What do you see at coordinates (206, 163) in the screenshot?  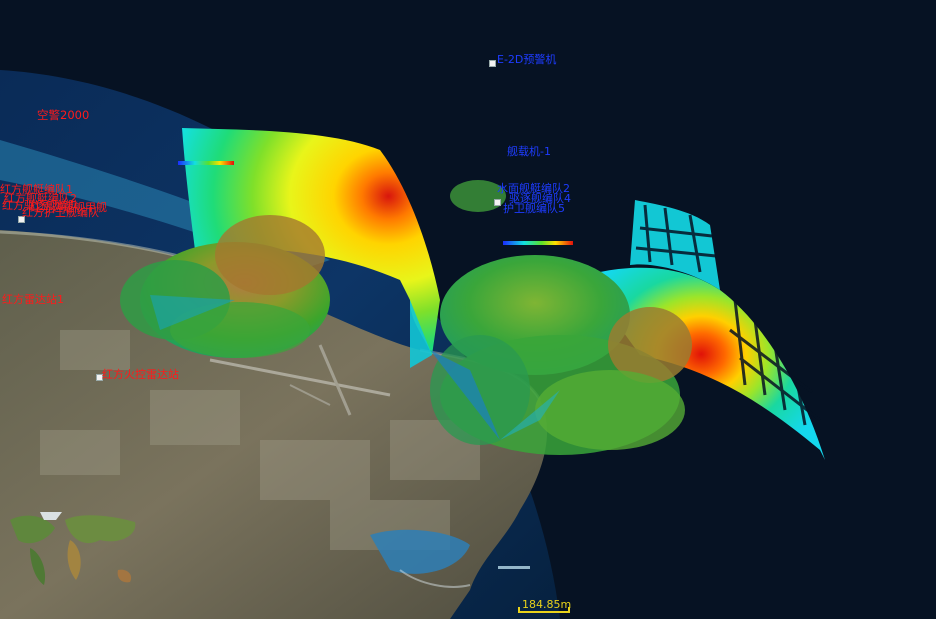 I see `color-legend-left` at bounding box center [206, 163].